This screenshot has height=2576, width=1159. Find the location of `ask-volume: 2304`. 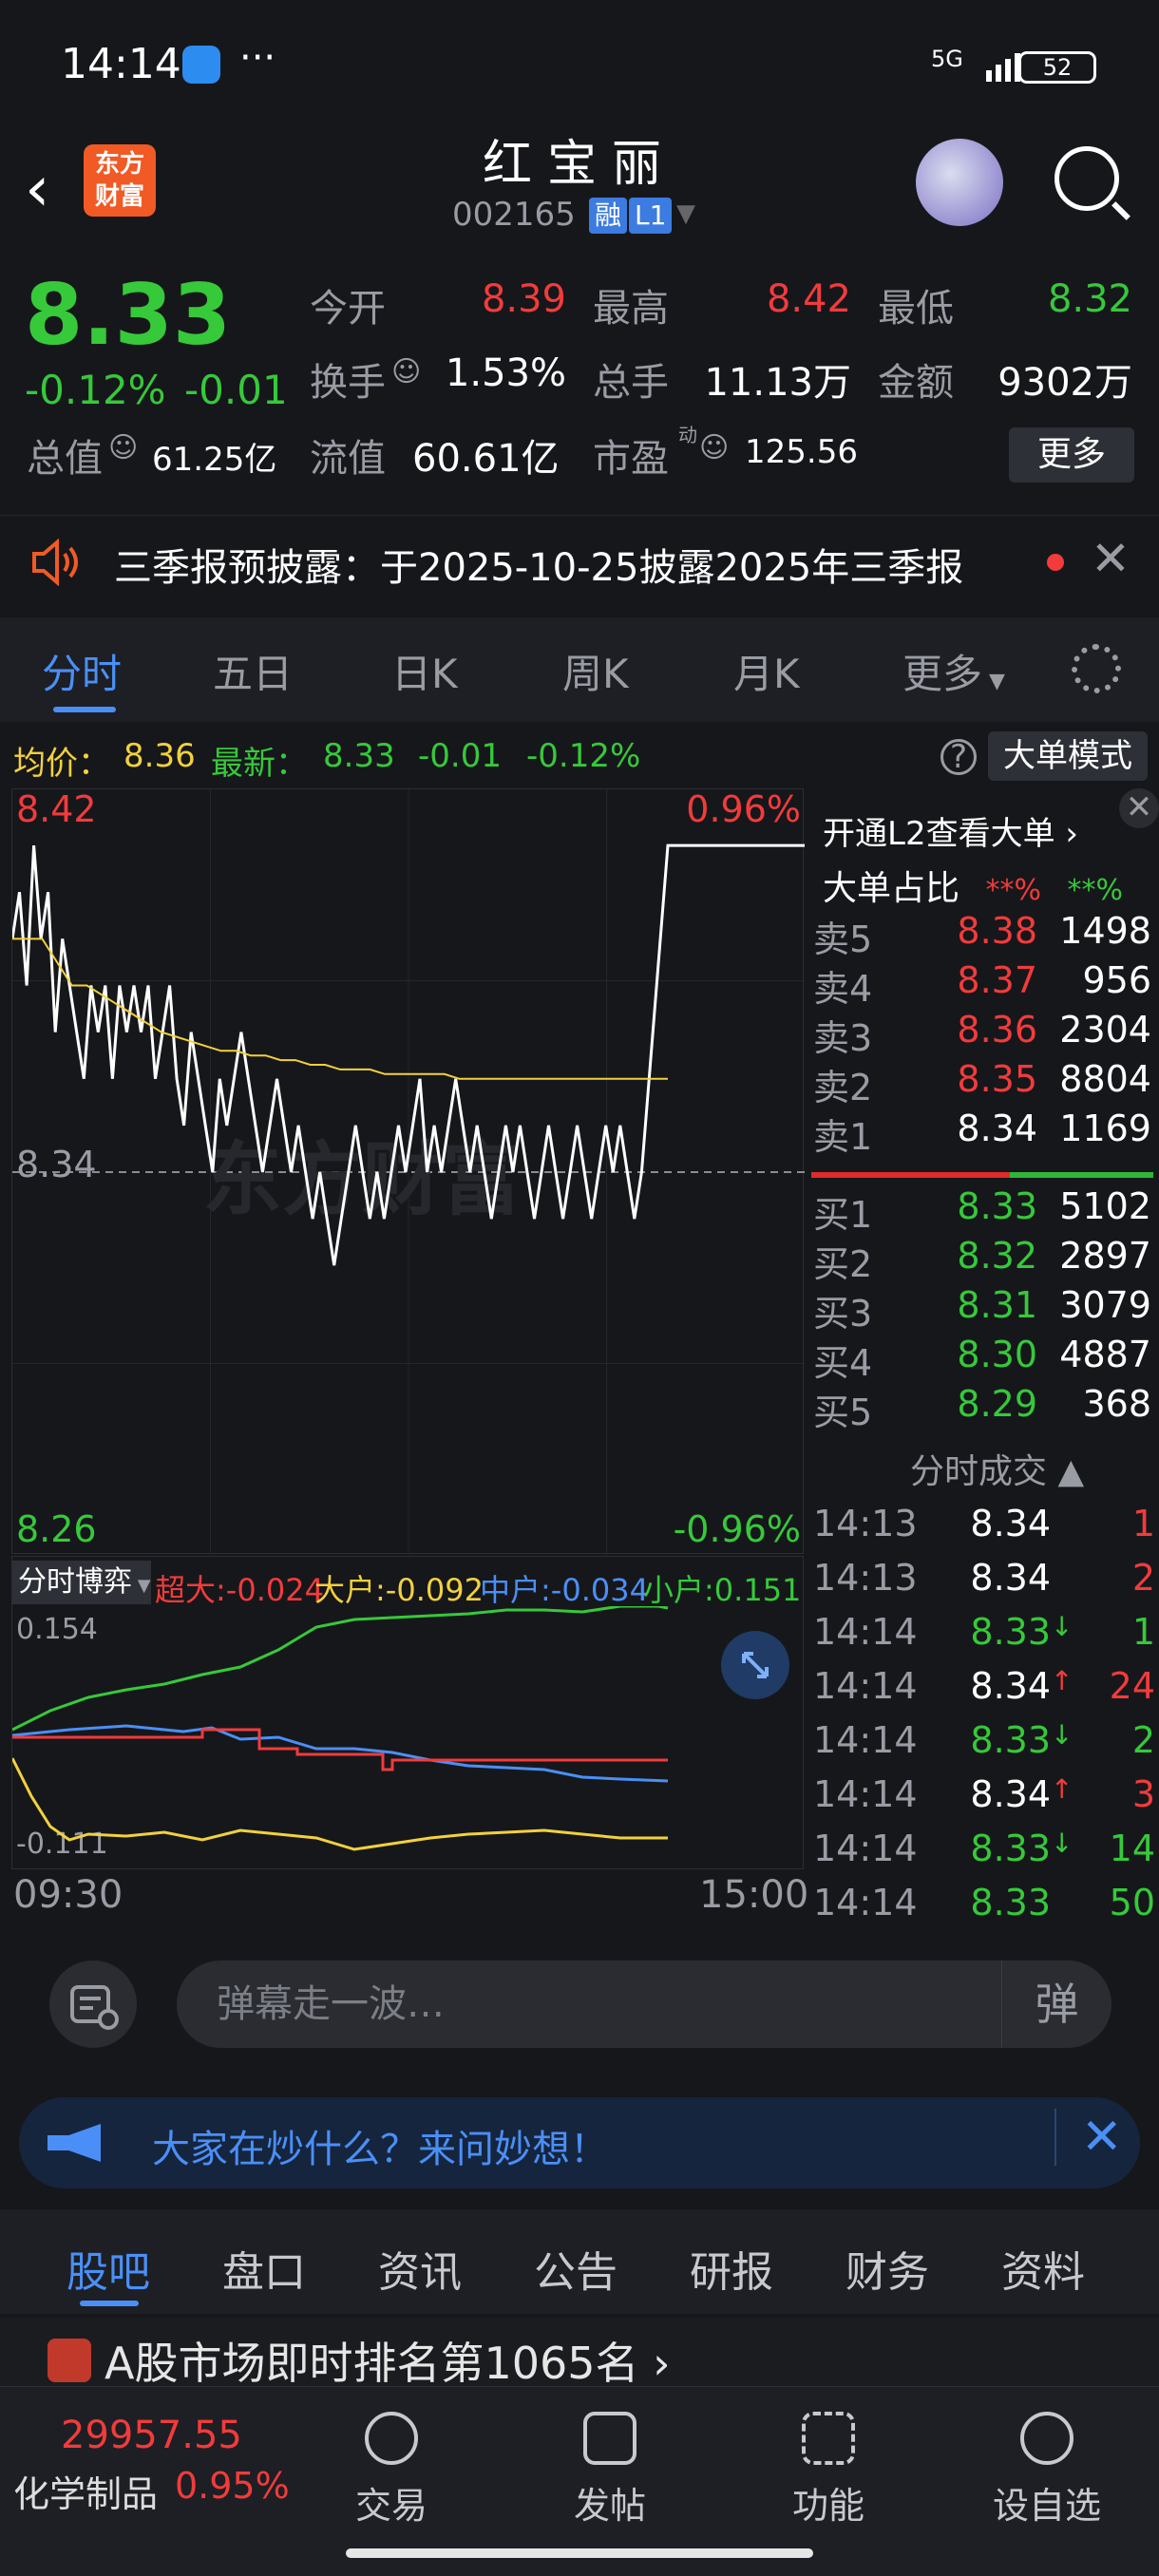

ask-volume: 2304 is located at coordinates (1105, 1030).